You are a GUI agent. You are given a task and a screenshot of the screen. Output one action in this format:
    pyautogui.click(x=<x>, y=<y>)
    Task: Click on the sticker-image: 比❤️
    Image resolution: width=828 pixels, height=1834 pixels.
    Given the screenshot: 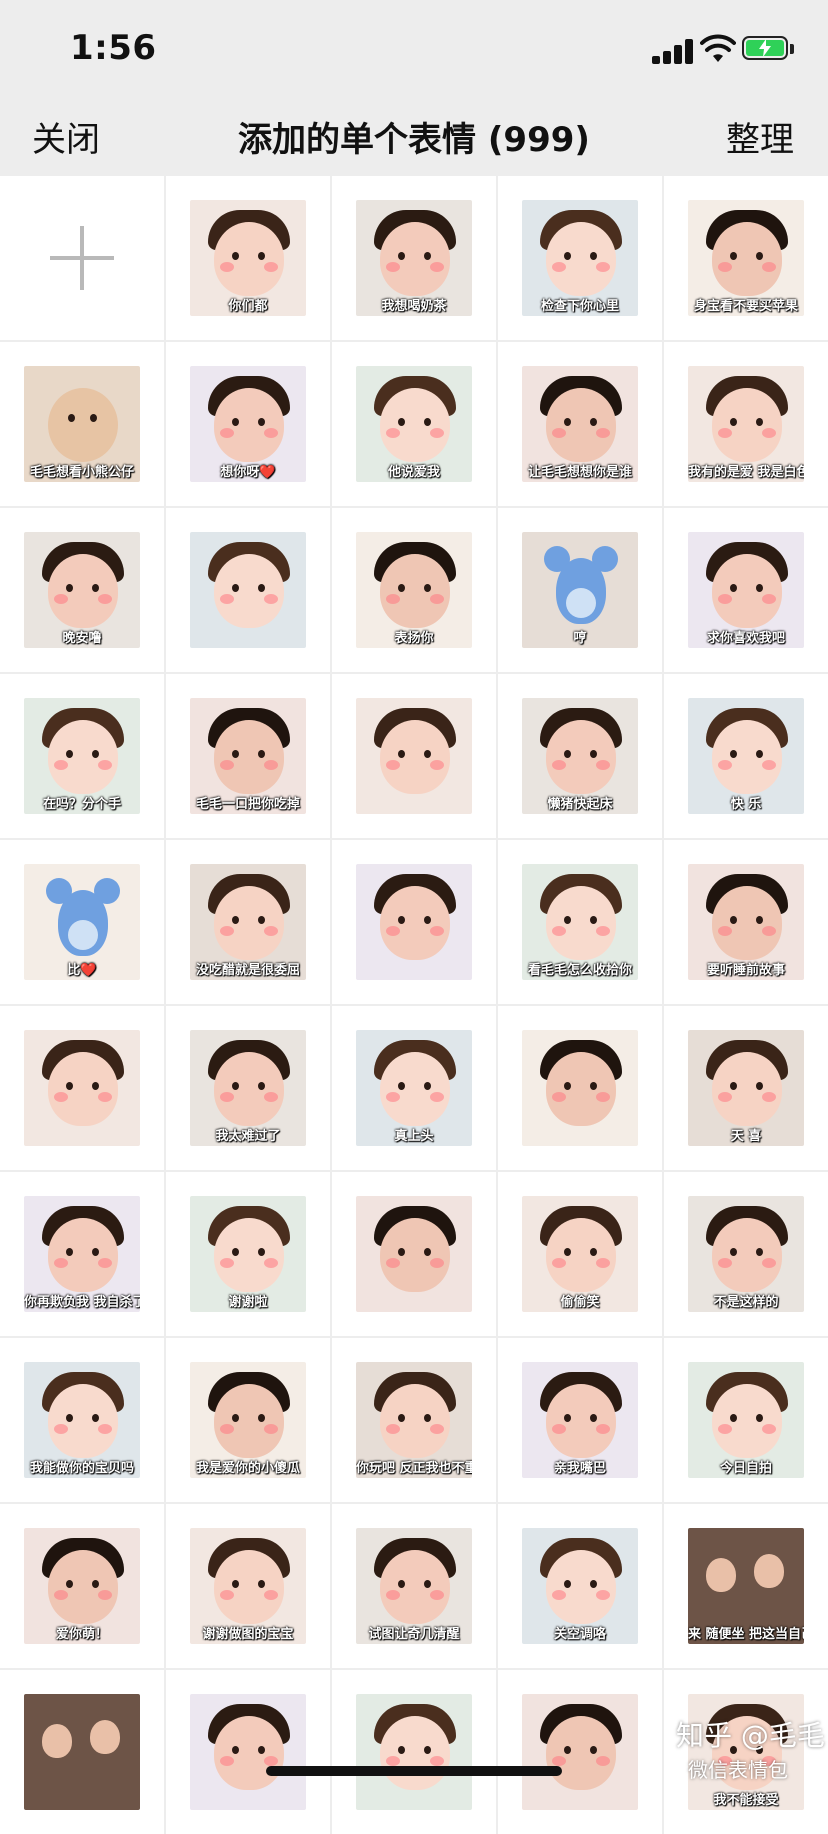 What is the action you would take?
    pyautogui.click(x=82, y=922)
    